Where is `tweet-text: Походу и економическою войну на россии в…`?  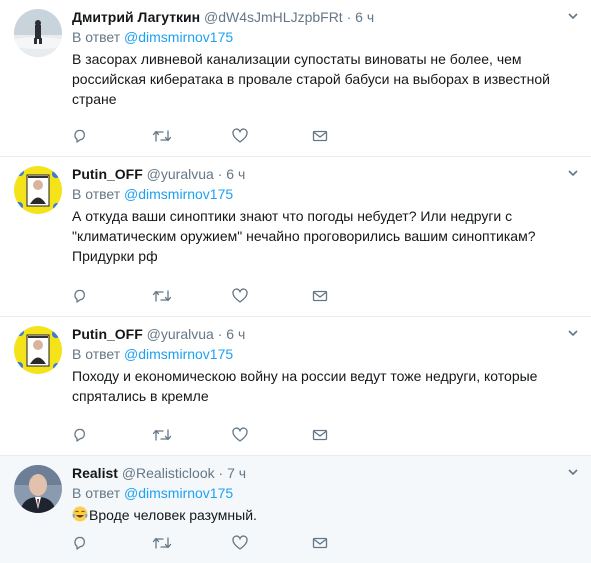
tweet-text: Походу и економическою войну на россии в… is located at coordinates (305, 386).